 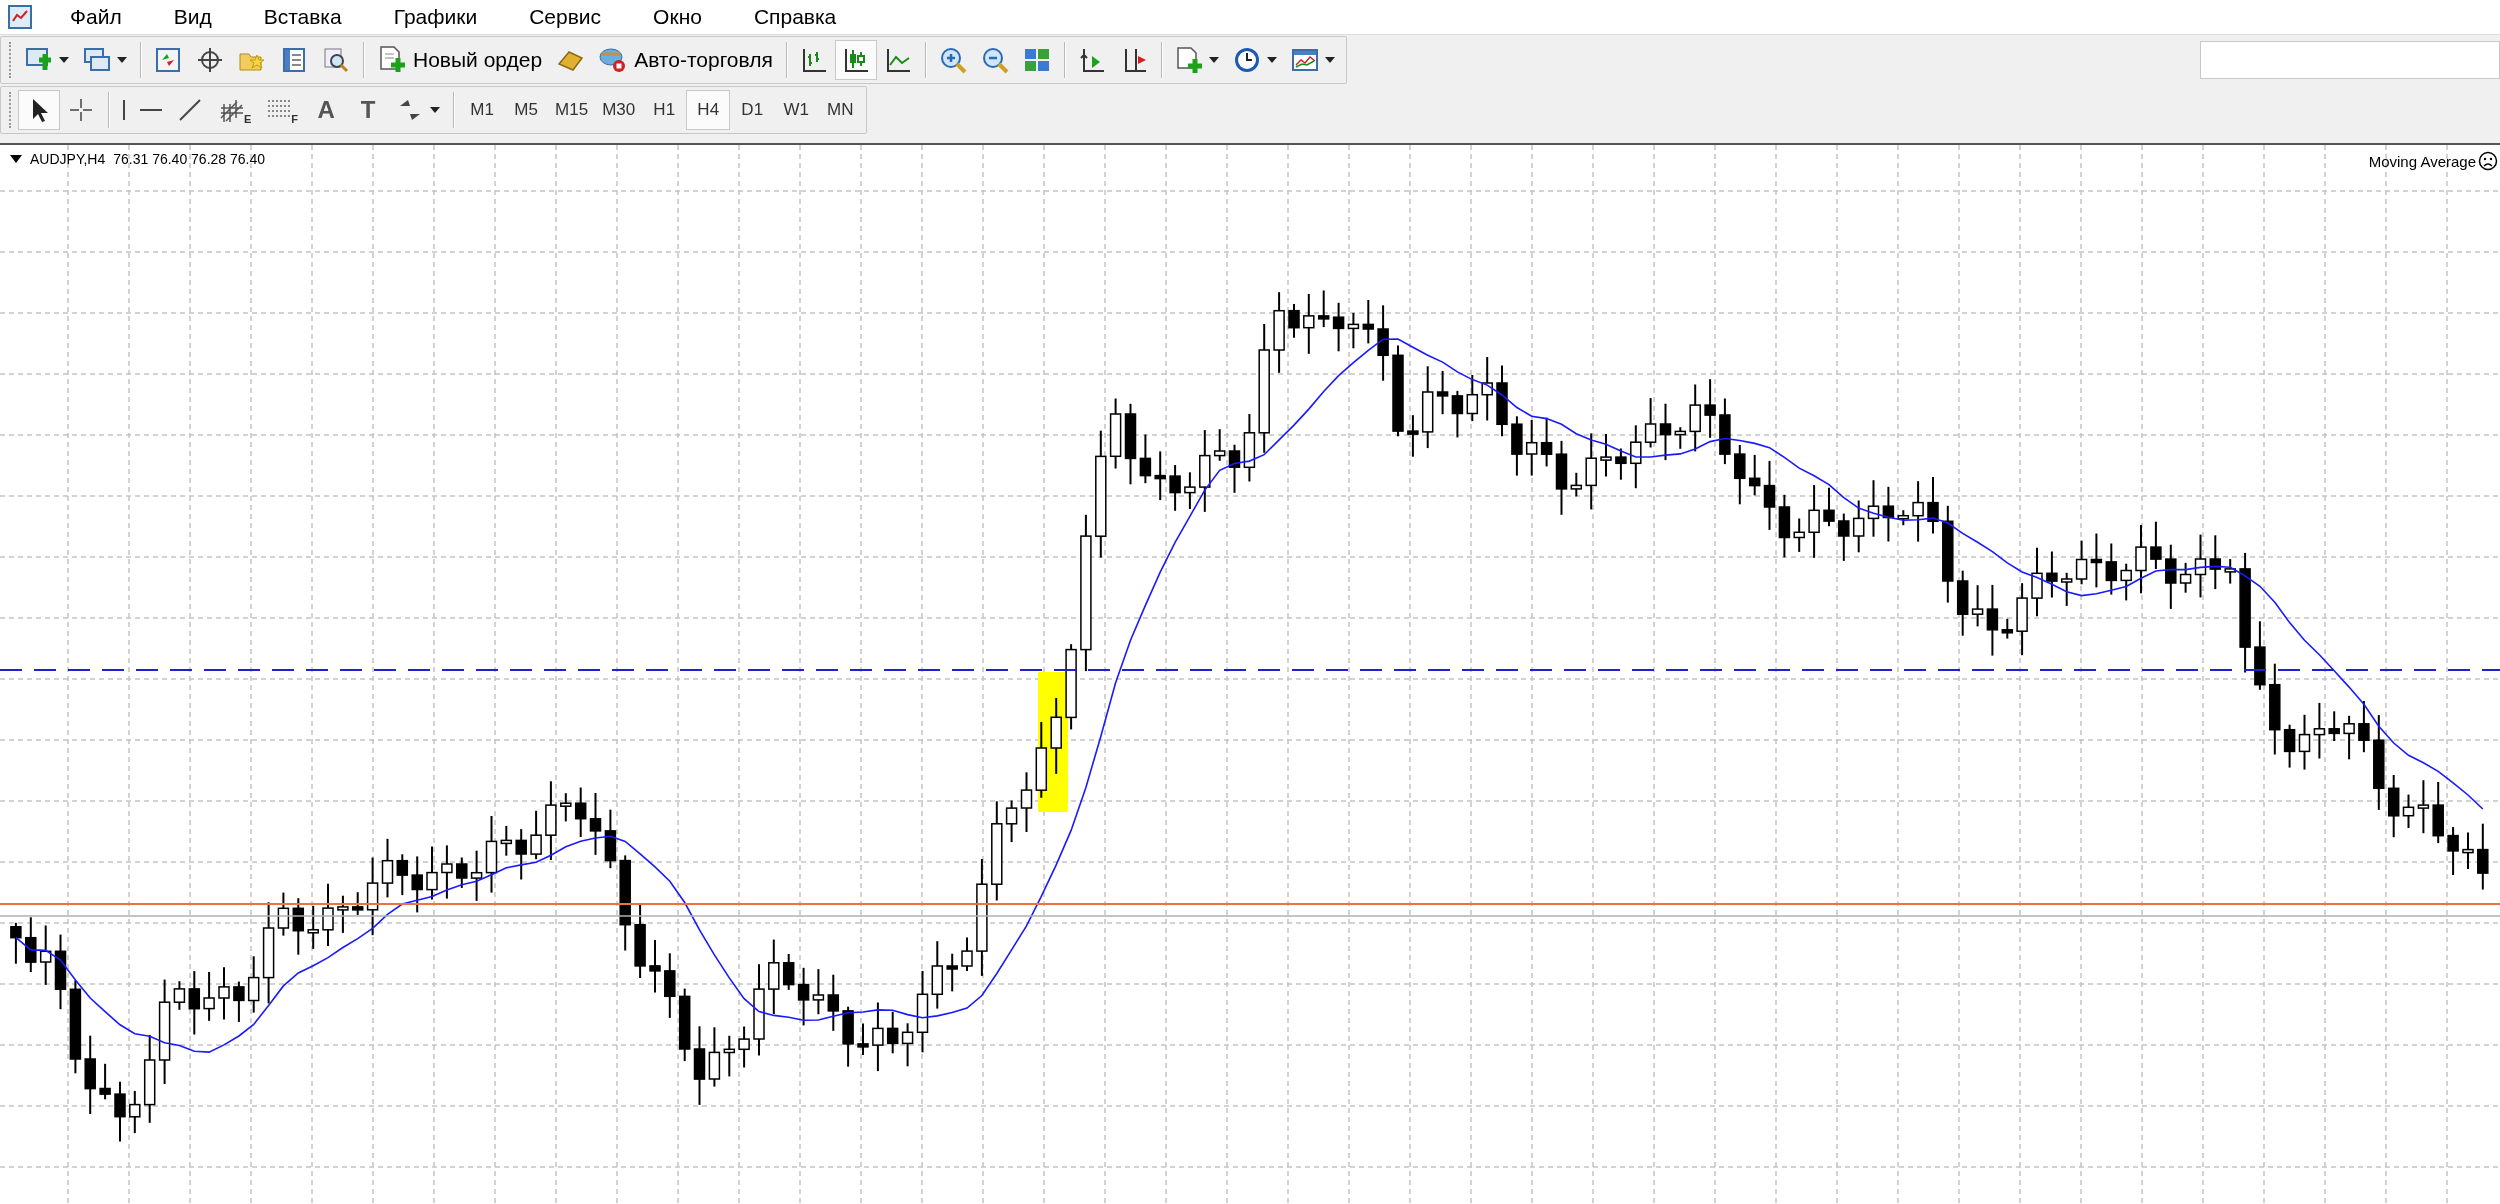 I want to click on timeframe-button: MN, so click(x=840, y=110).